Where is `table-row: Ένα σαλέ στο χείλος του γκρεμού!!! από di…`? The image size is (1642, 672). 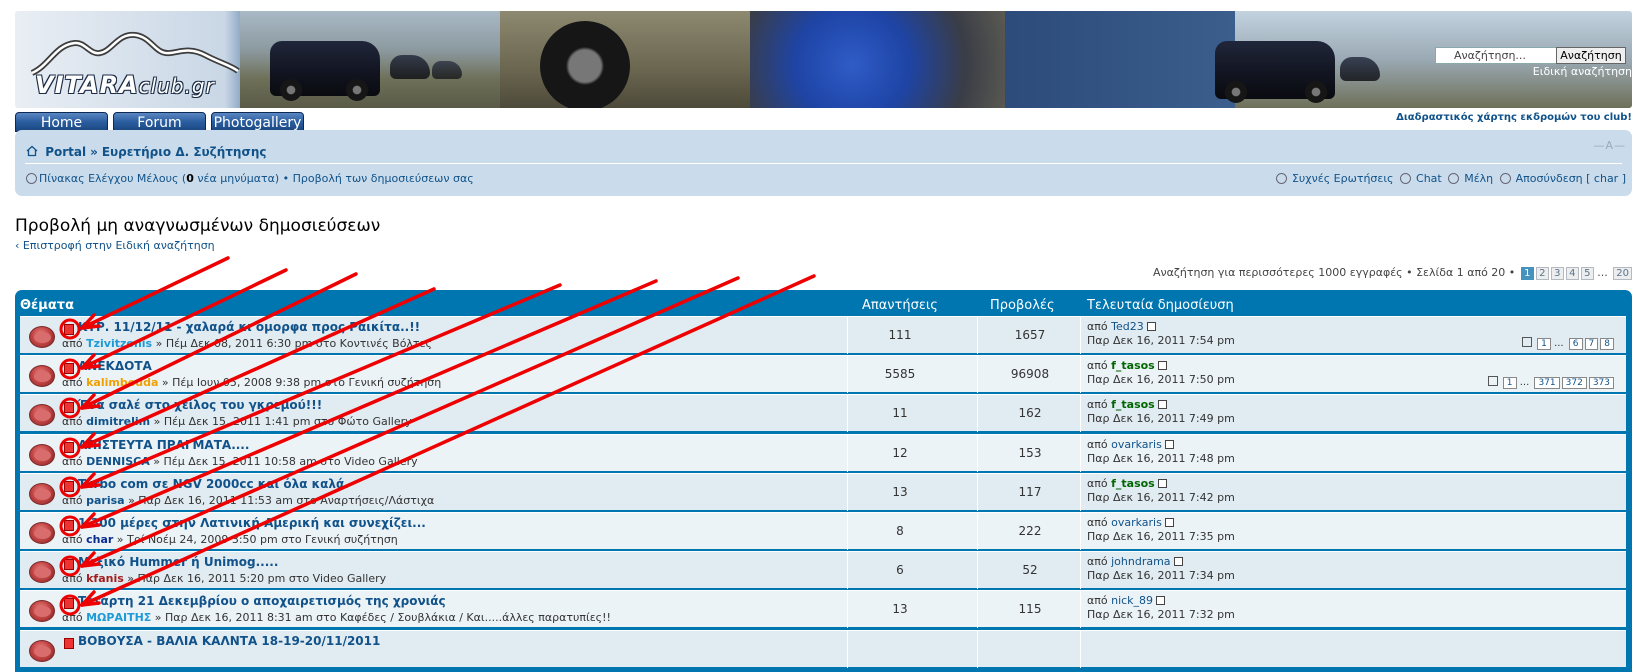
table-row: Ένα σαλέ στο χείλος του γκρεμού!!! από di… is located at coordinates (823, 413).